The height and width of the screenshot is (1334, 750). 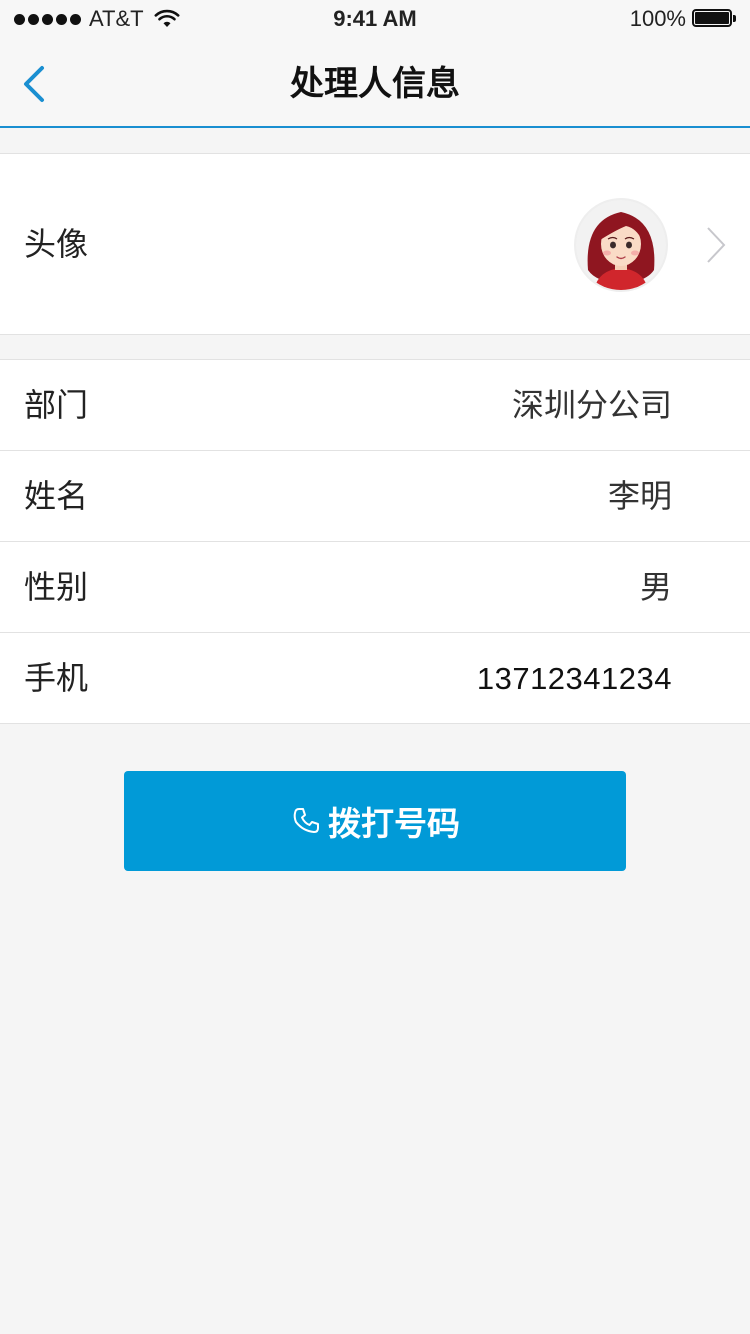 I want to click on department-label: 部门, so click(x=56, y=405).